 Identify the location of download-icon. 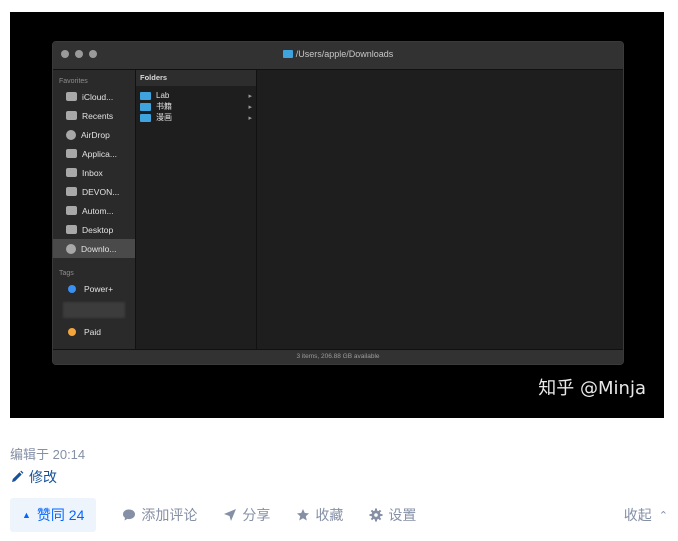
(71, 248).